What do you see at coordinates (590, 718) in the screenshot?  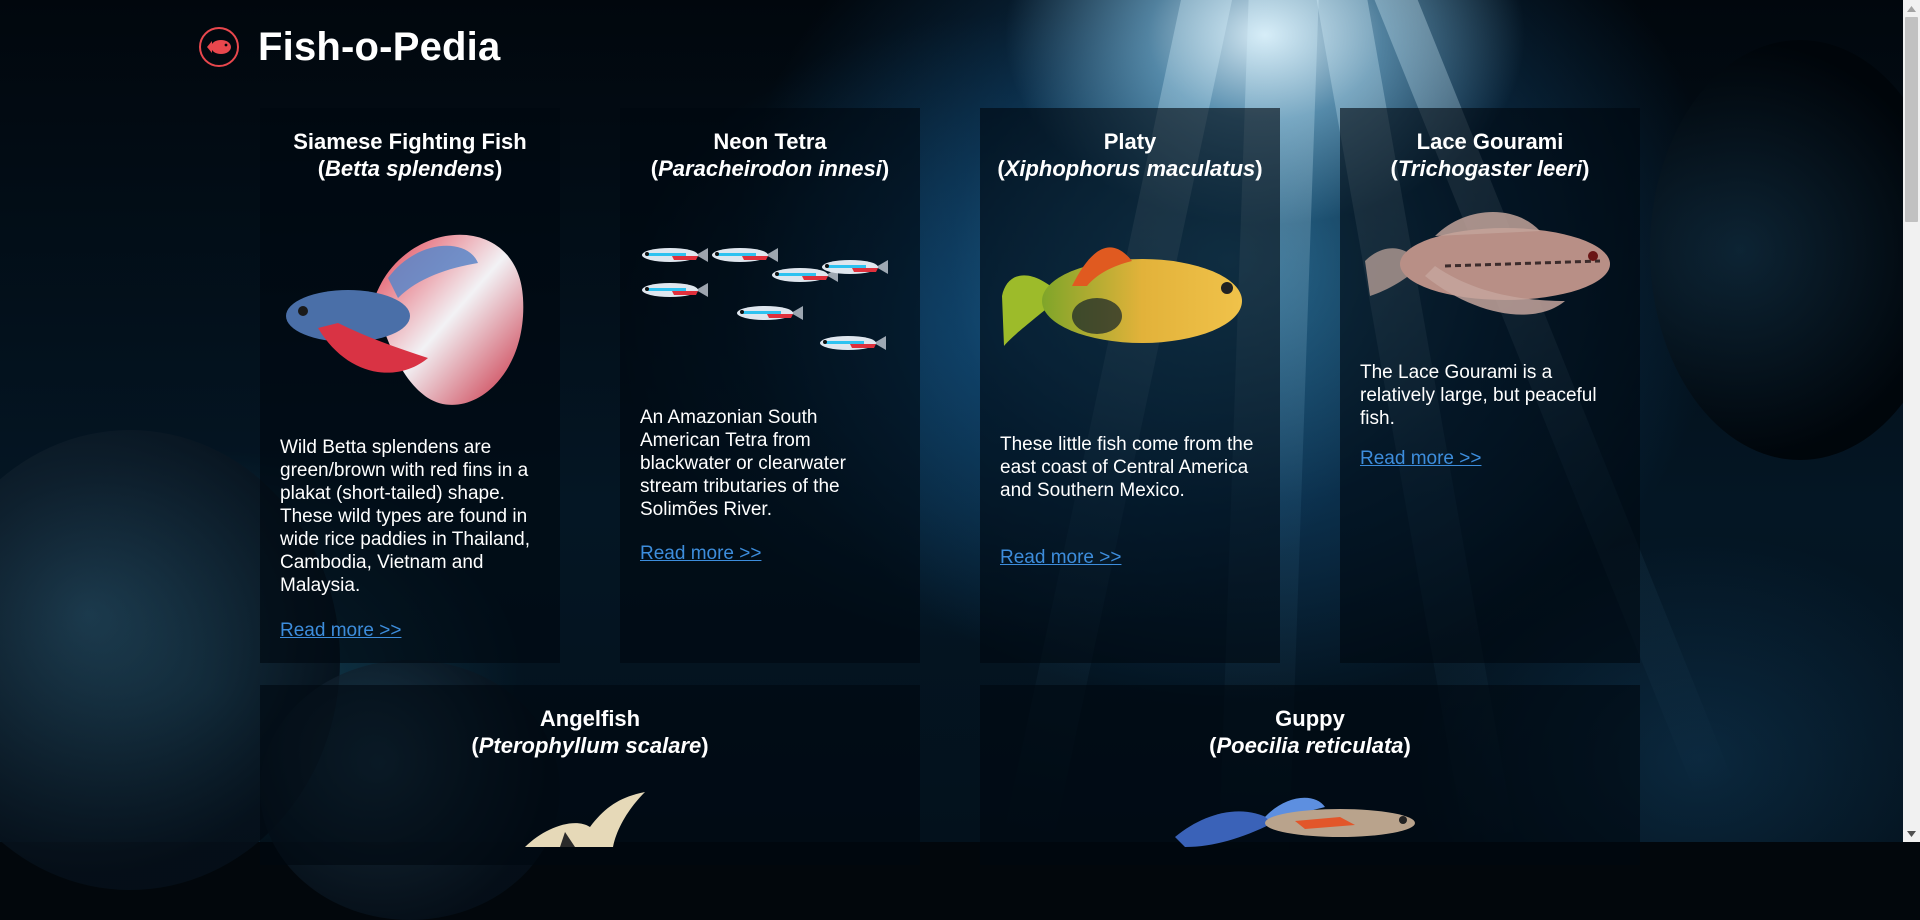 I see `common-name: Angelfish` at bounding box center [590, 718].